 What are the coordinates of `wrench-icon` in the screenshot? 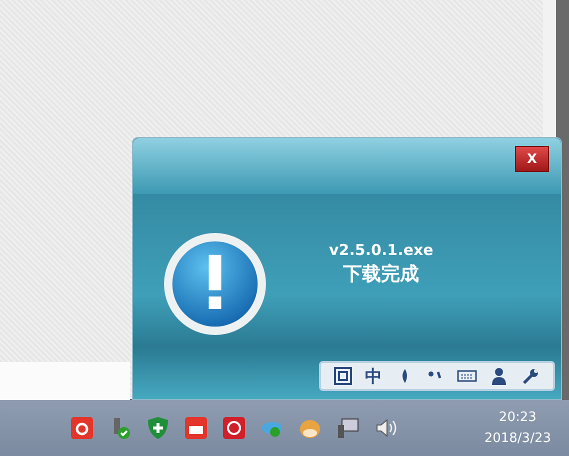 It's located at (530, 376).